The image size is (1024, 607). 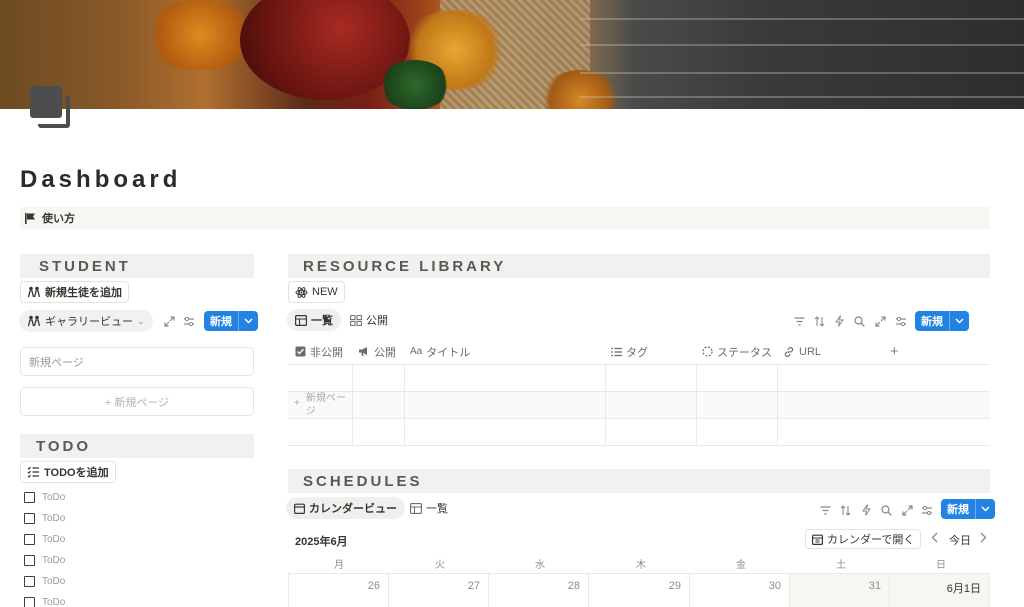 What do you see at coordinates (353, 509) in the screenshot?
I see `tab-calendar-label: カレンダービュー` at bounding box center [353, 509].